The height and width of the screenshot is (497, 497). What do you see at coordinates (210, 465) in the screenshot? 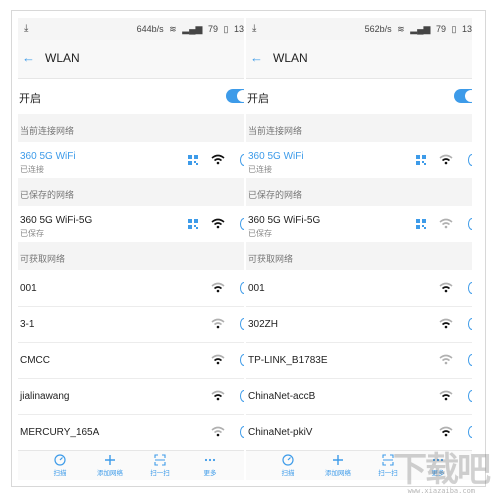
I see `more-button: 更多` at bounding box center [210, 465].